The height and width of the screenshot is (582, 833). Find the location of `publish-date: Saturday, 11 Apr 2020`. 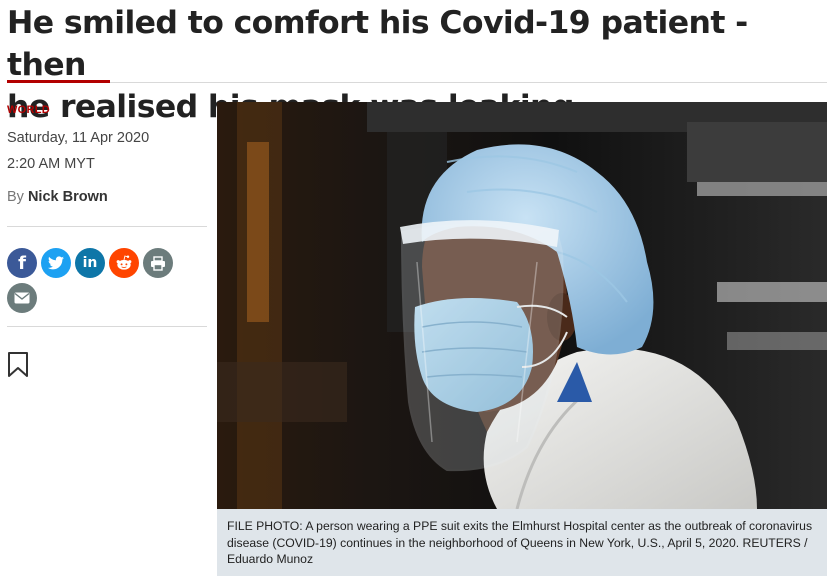

publish-date: Saturday, 11 Apr 2020 is located at coordinates (78, 138).